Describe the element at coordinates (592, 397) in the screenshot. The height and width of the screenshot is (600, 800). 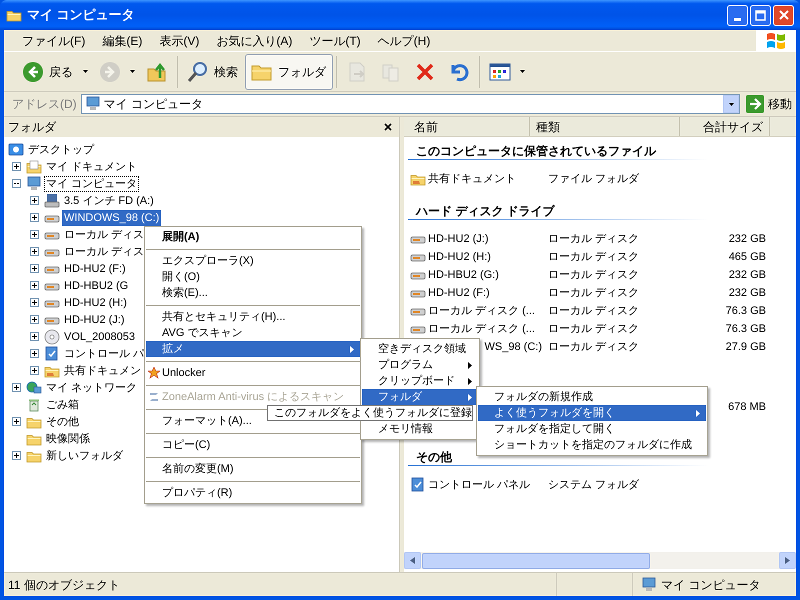
I see `menu-item: フォルダの新規作成` at that location.